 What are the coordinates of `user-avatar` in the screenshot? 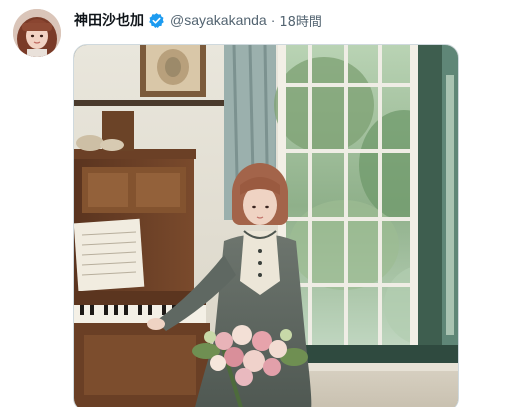 It's located at (37, 33).